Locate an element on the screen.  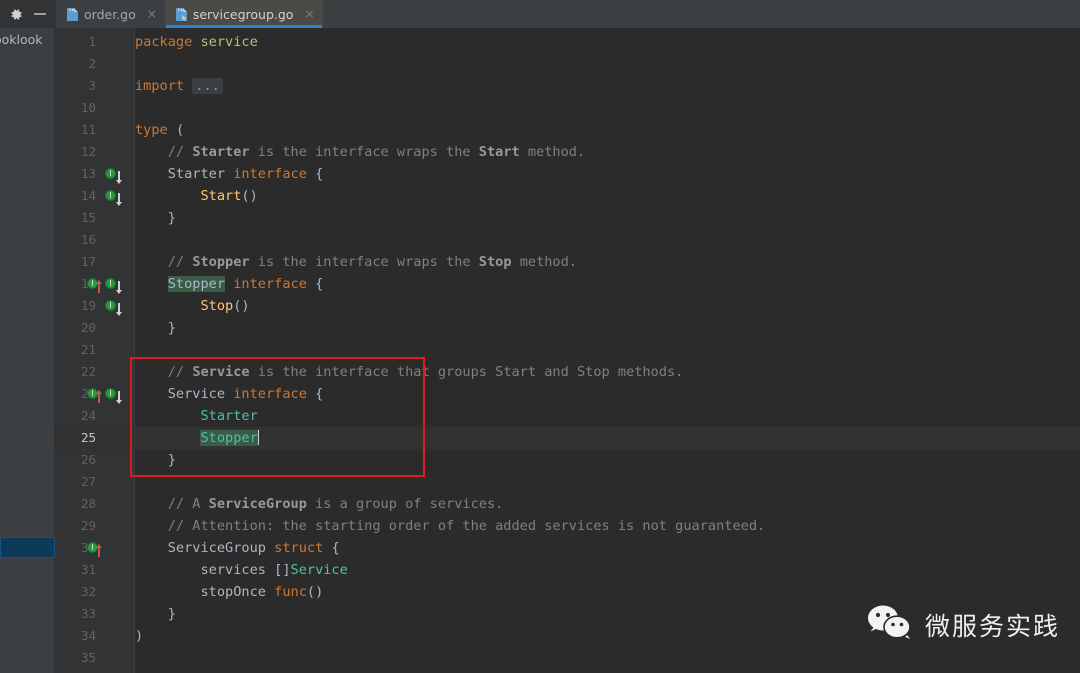
tab-servicegroup-go: servicegroup.go × is located at coordinates (243, 14).